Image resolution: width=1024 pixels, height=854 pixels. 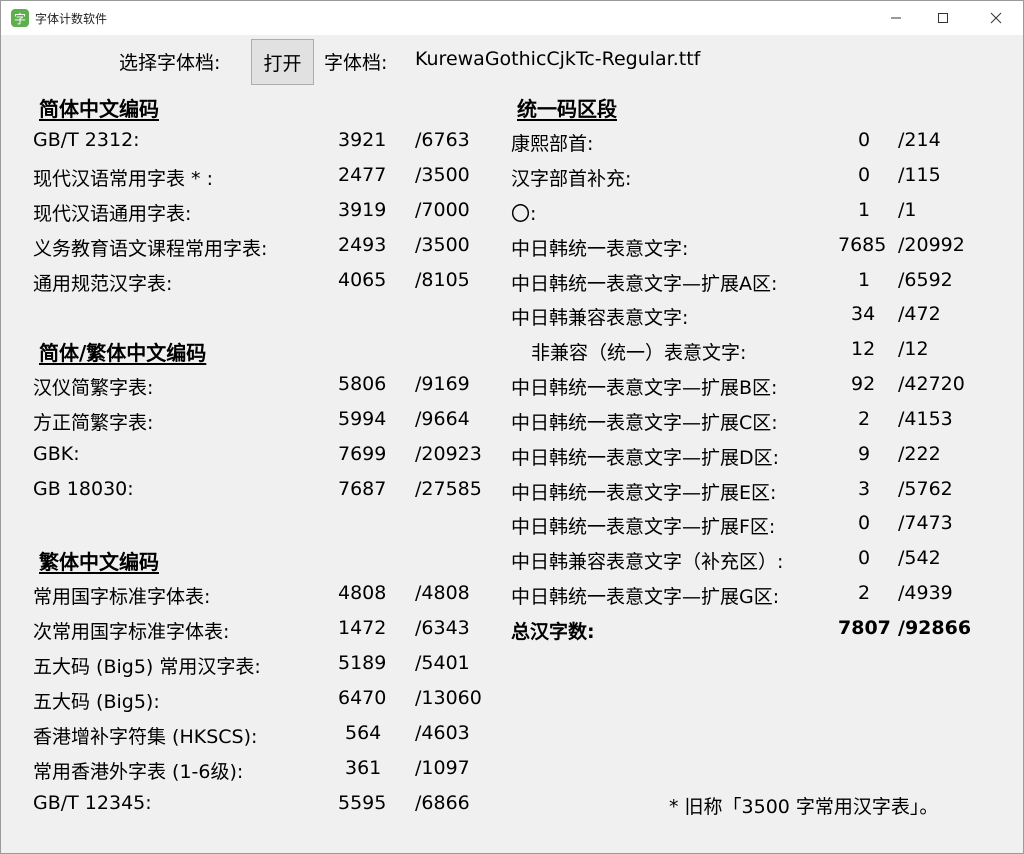 What do you see at coordinates (644, 493) in the screenshot?
I see `unicode-row-label: 中日韩统一表意文字—扩展E区:` at bounding box center [644, 493].